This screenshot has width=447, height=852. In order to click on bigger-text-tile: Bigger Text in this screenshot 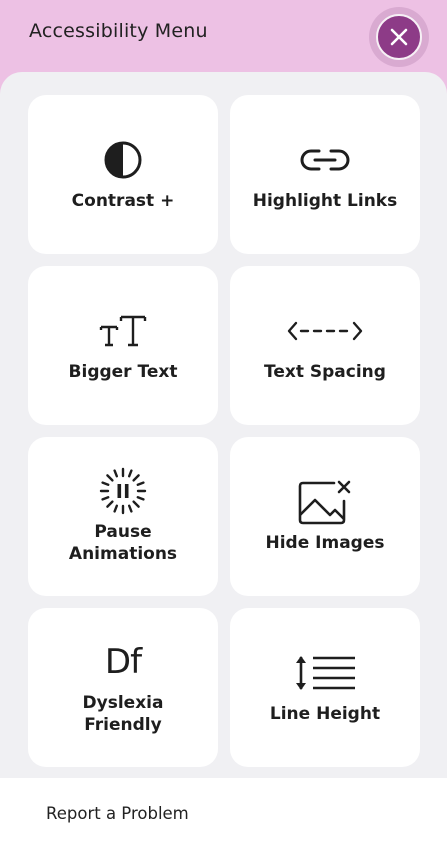, I will do `click(123, 345)`.